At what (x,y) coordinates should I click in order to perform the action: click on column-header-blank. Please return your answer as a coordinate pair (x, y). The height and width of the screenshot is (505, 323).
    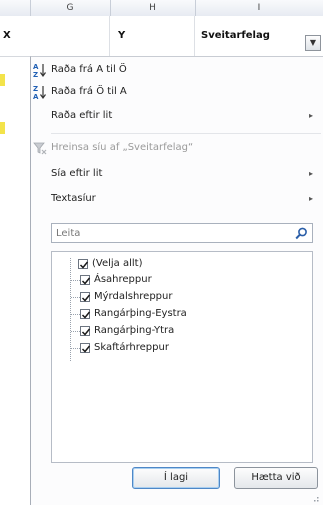
    Looking at the image, I should click on (15, 8).